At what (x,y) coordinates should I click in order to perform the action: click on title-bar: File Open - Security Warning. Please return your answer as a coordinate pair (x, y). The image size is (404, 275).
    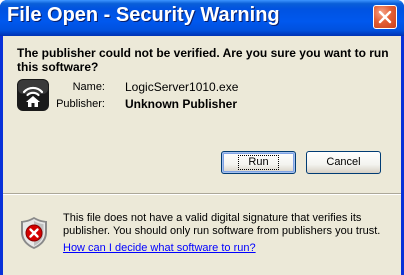
    Looking at the image, I should click on (202, 18).